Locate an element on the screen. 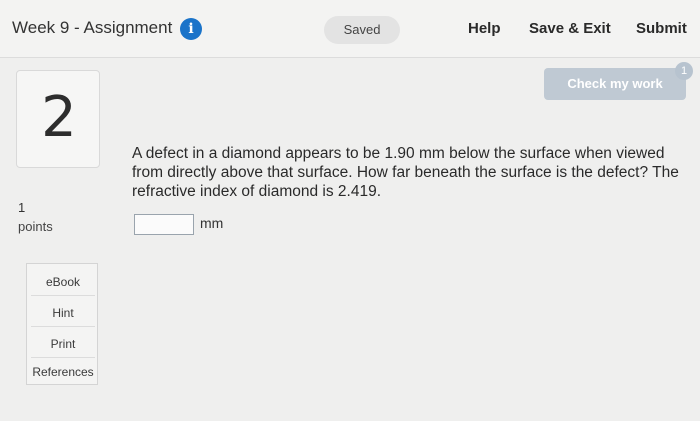 The height and width of the screenshot is (421, 700). hint-link: Hint is located at coordinates (63, 313).